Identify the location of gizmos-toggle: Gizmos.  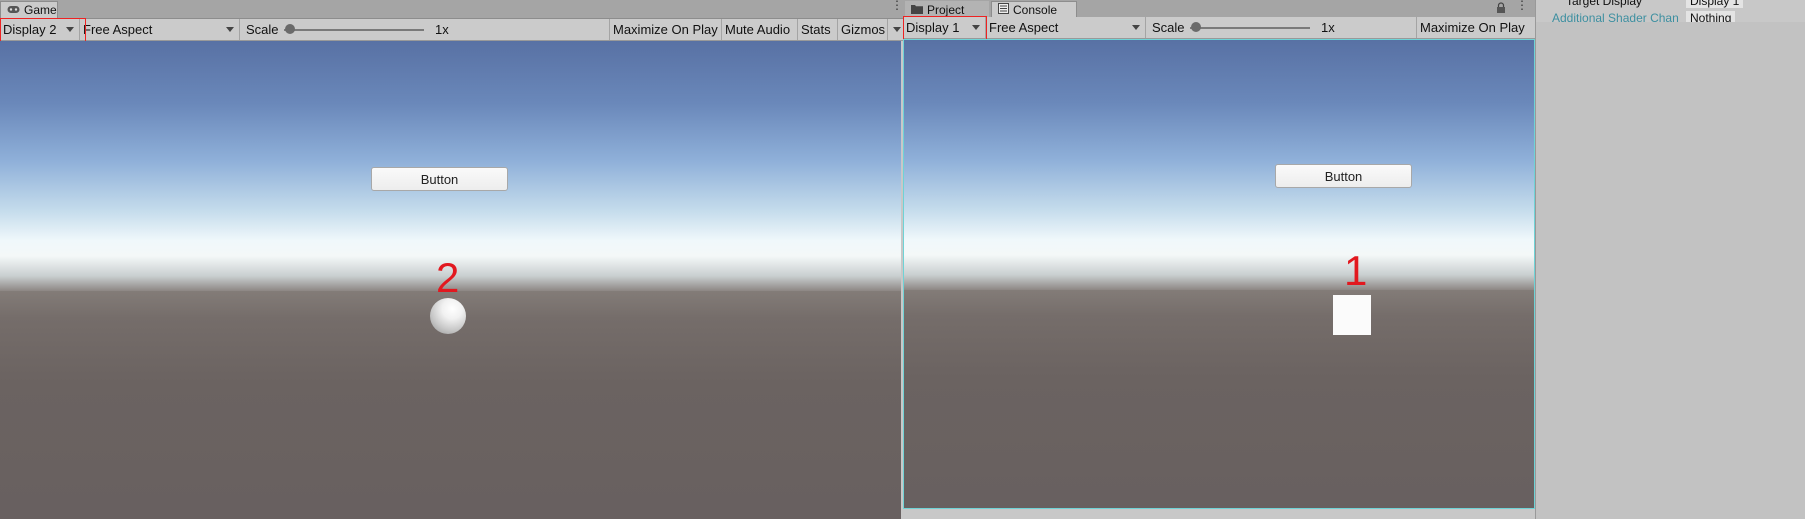
(863, 29).